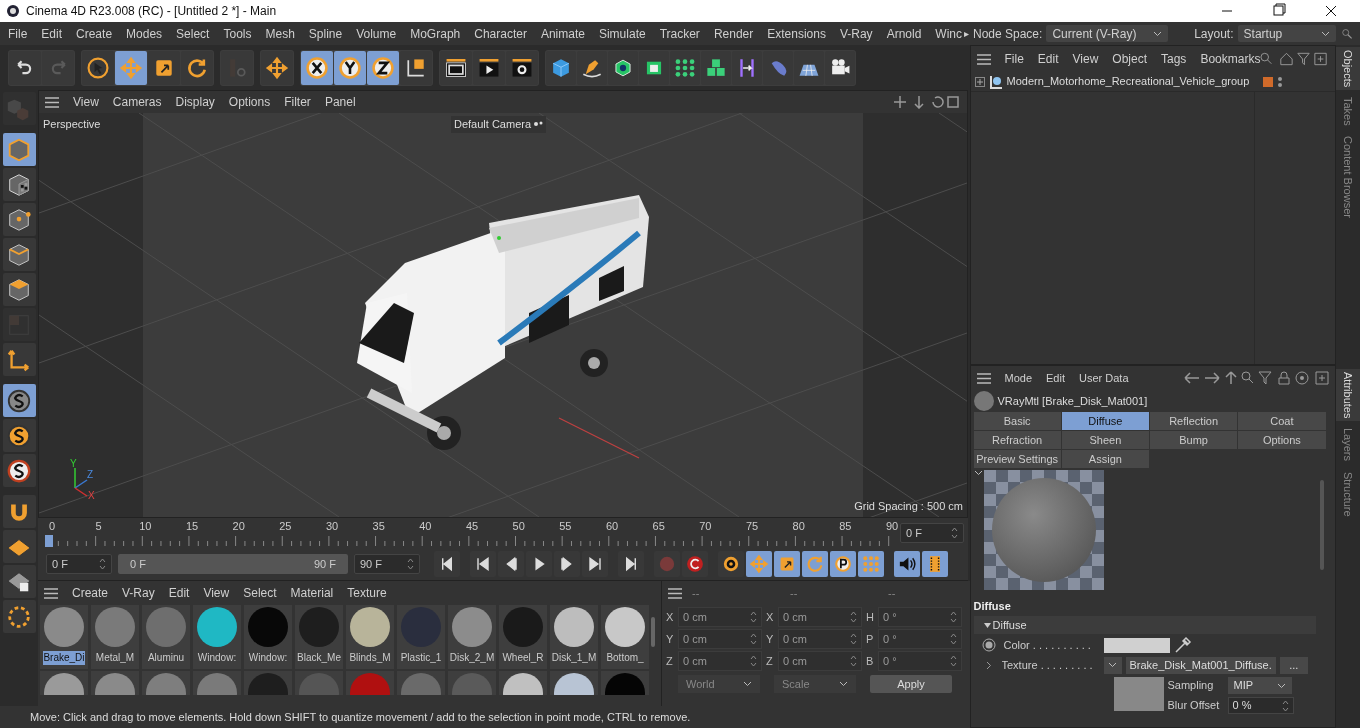  What do you see at coordinates (233, 564) in the screenshot?
I see `frame-range-slider: 0 F 90 F` at bounding box center [233, 564].